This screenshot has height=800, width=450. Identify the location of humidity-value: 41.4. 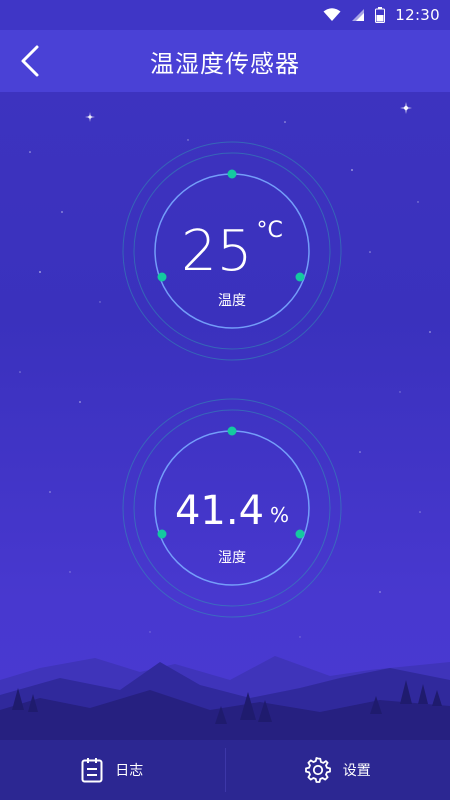
(219, 511).